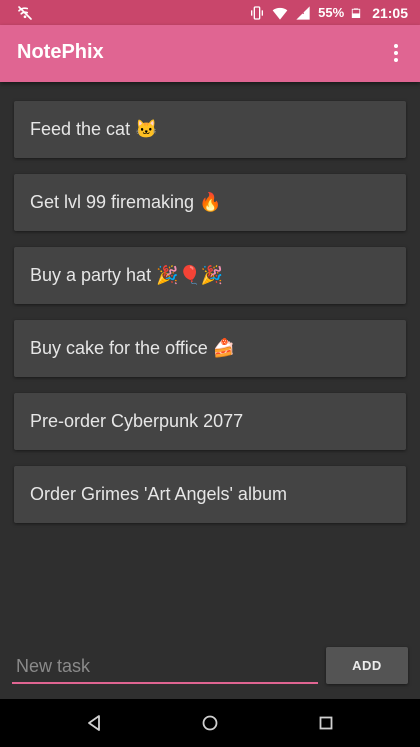 The width and height of the screenshot is (420, 747). What do you see at coordinates (303, 12) in the screenshot?
I see `signal-icon` at bounding box center [303, 12].